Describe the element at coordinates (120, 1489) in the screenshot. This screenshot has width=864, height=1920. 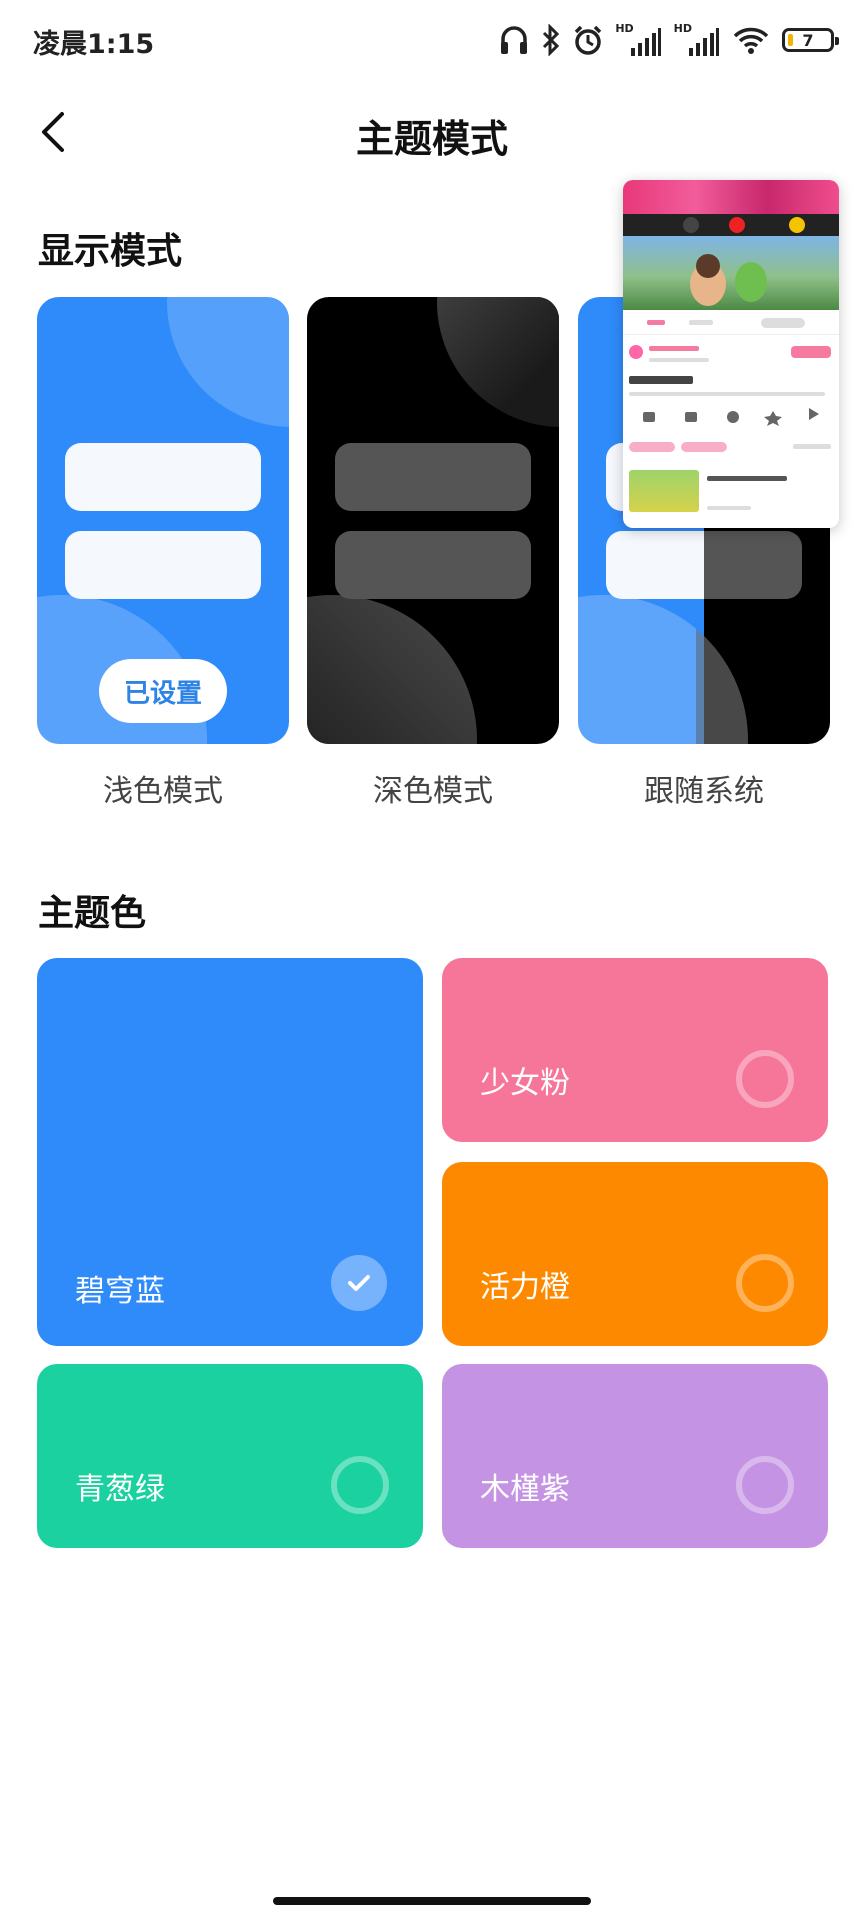
I see `theme-green-label: 青葱绿` at that location.